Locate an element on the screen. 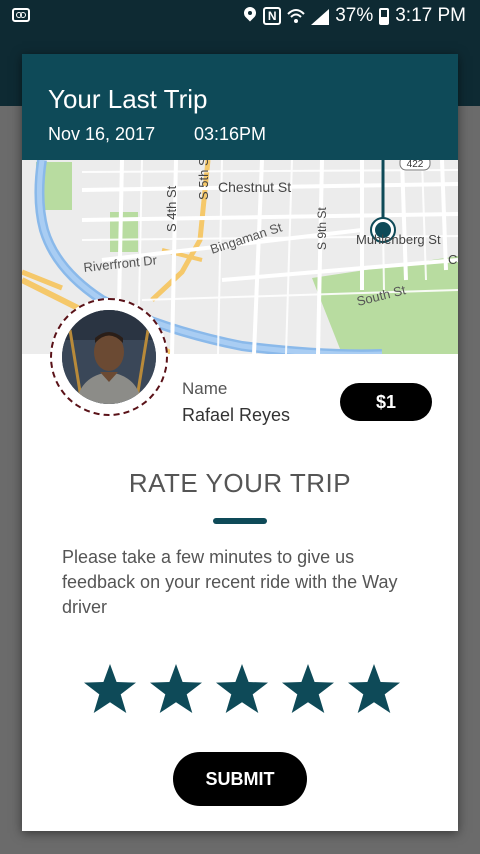 This screenshot has height=854, width=480. driver-name: Rafael Reyes is located at coordinates (236, 415).